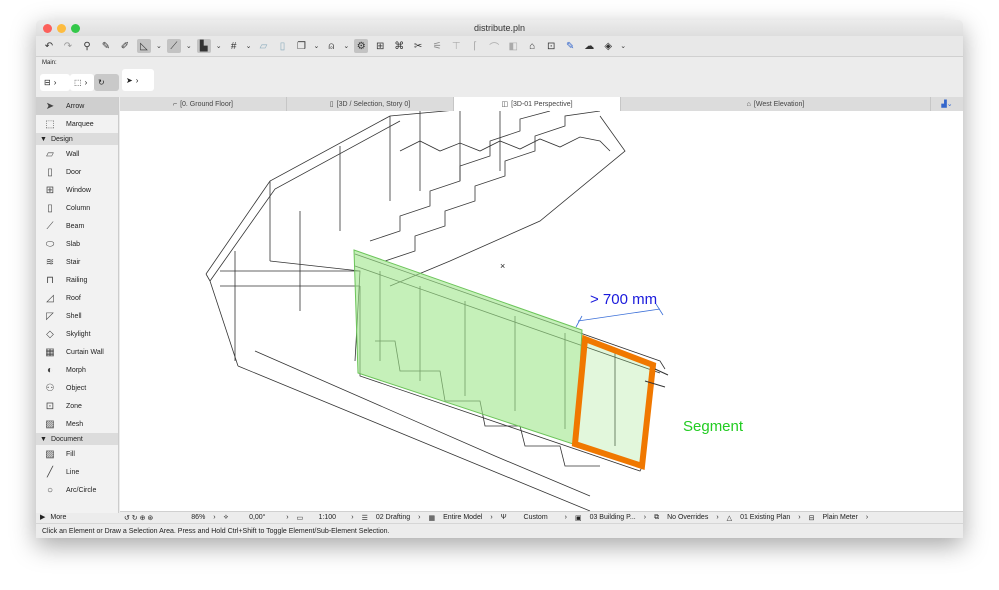 This screenshot has height=590, width=999. I want to click on group-label: Document, so click(66, 439).